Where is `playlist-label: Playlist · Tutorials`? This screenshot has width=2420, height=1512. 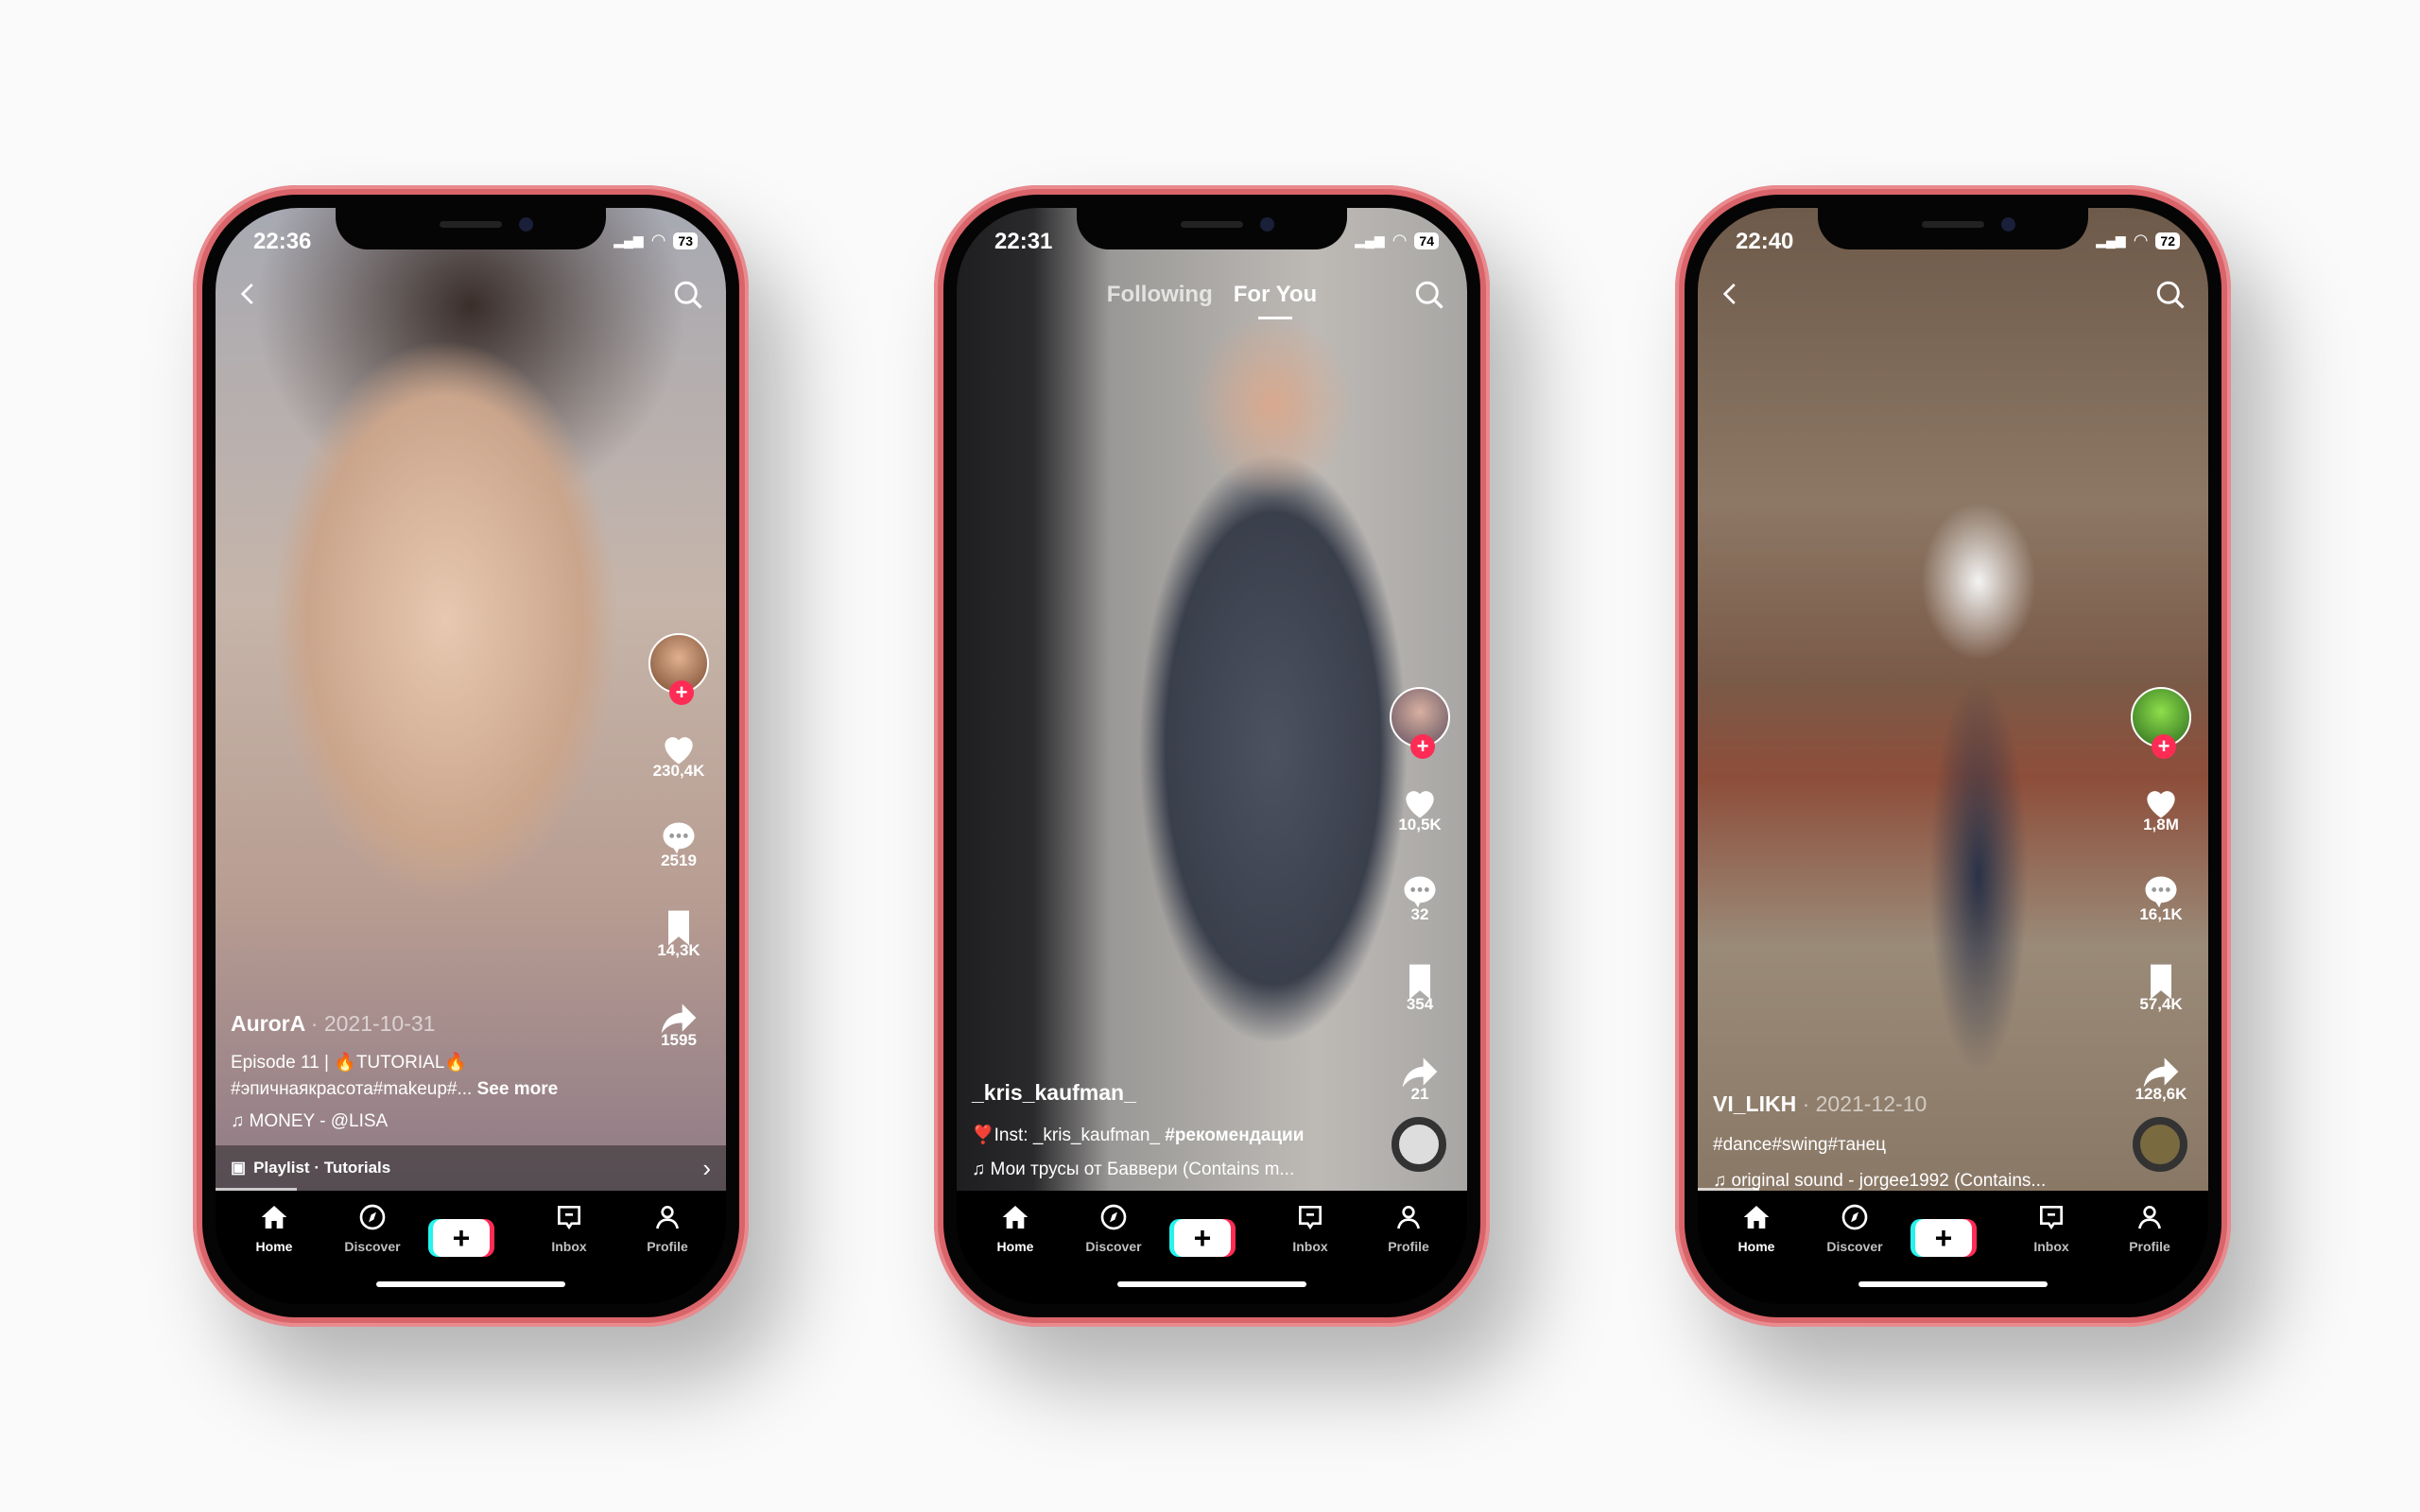
playlist-label: Playlist · Tutorials is located at coordinates (322, 1168).